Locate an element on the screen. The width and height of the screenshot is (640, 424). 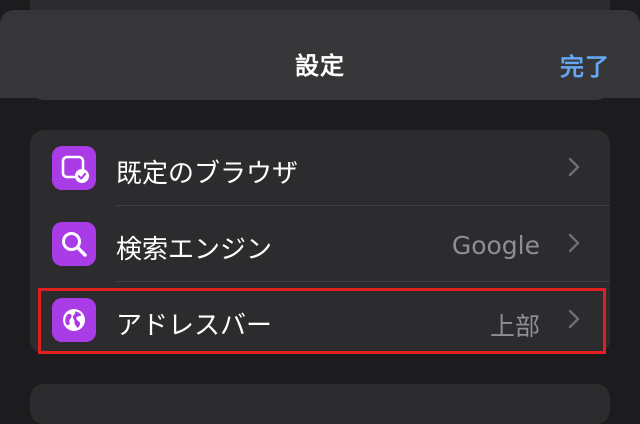
done-button: 完了 is located at coordinates (585, 64).